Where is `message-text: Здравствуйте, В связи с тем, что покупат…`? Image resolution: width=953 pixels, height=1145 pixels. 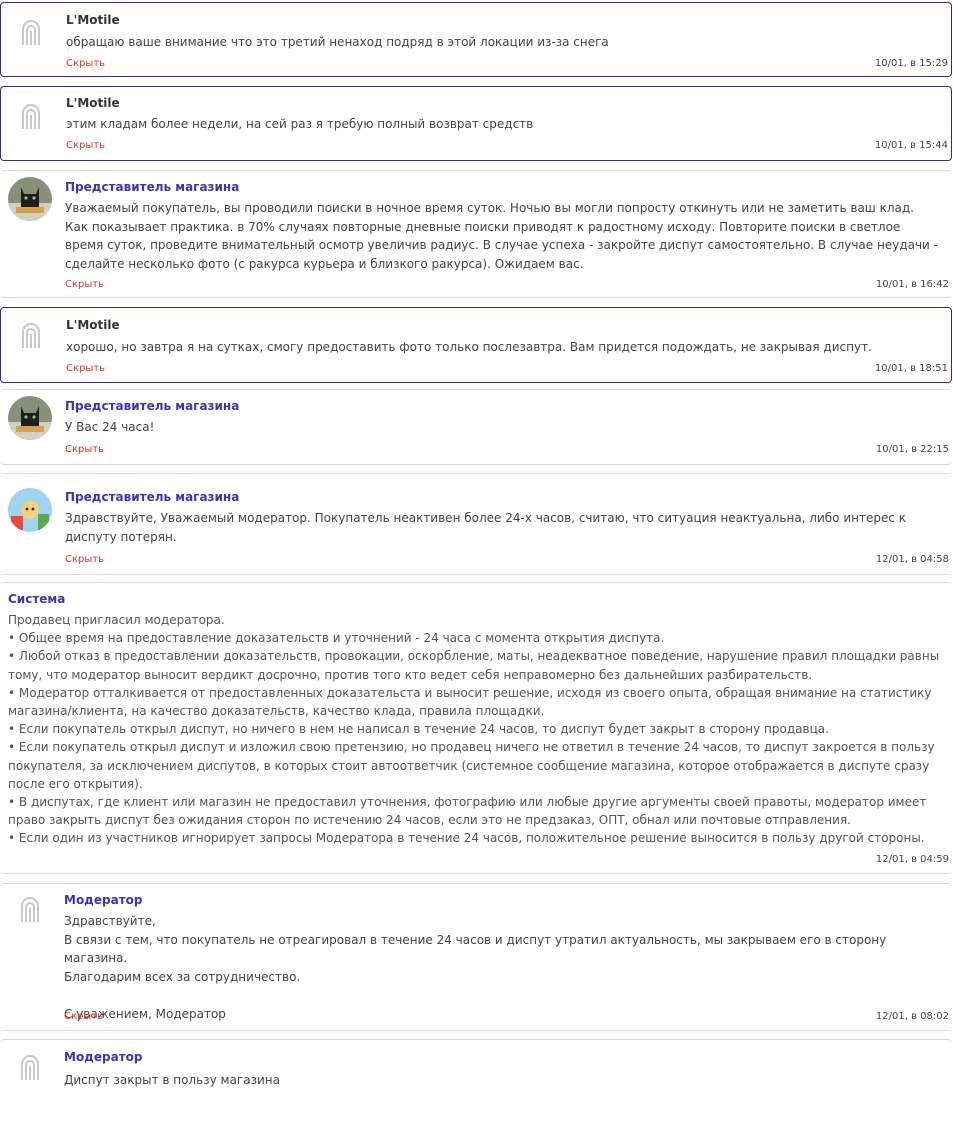 message-text: Здравствуйте, В связи с тем, что покупат… is located at coordinates (501, 967).